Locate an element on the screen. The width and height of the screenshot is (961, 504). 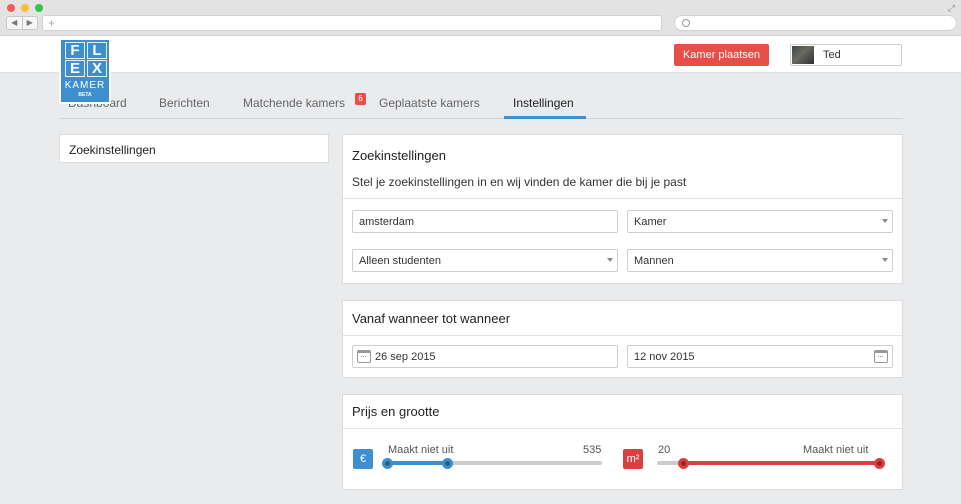
price-slider-fill is located at coordinates (417, 463).